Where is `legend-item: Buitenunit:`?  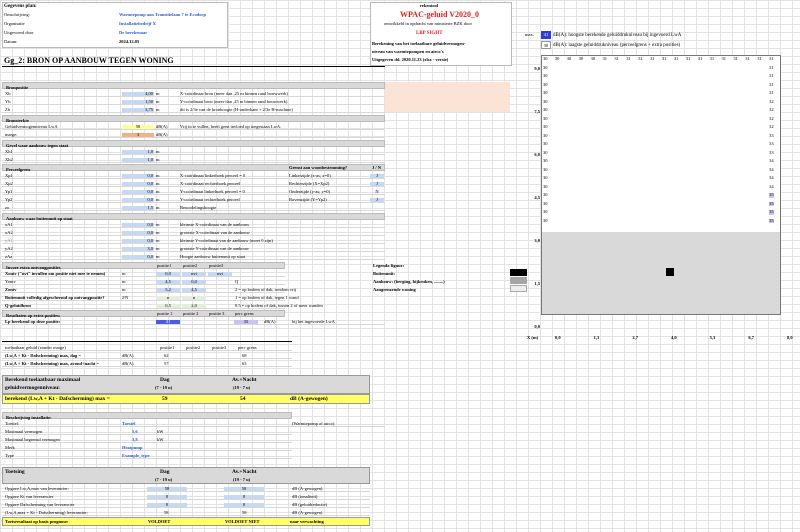
legend-item: Buitenunit: is located at coordinates (384, 273).